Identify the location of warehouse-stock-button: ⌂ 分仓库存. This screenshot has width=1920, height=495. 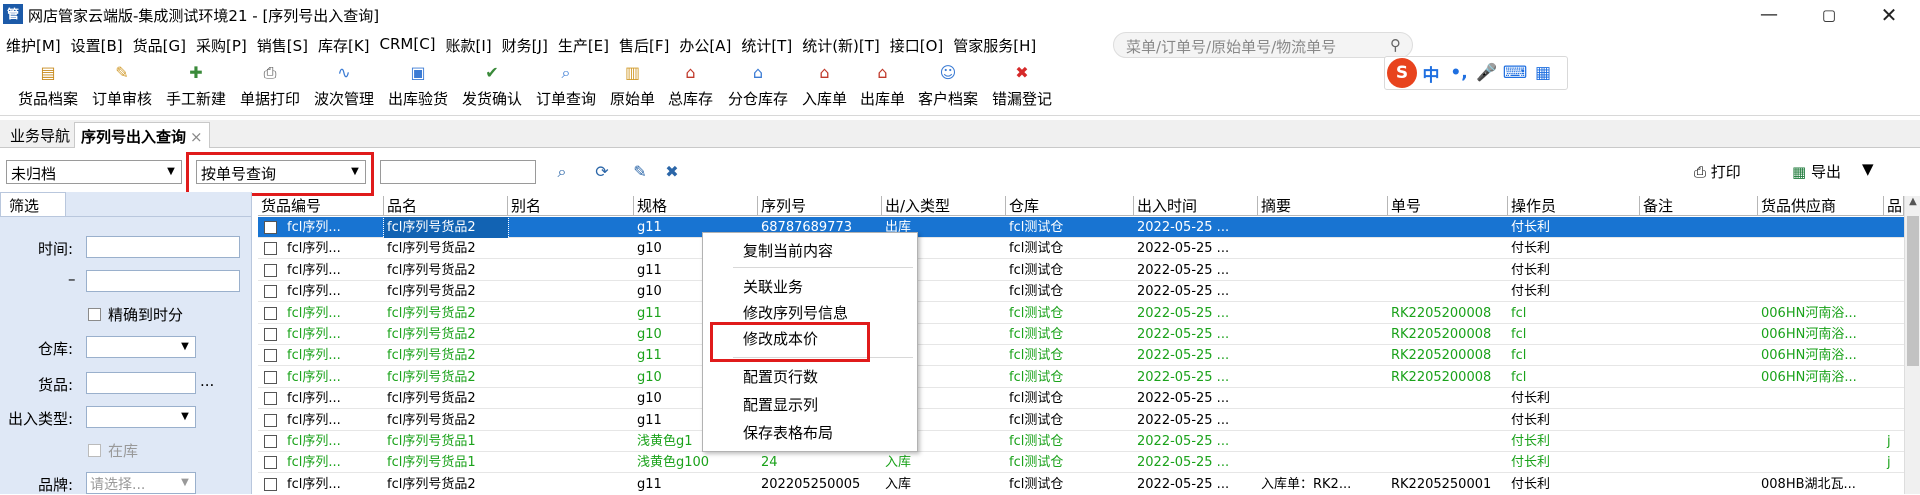
(758, 85).